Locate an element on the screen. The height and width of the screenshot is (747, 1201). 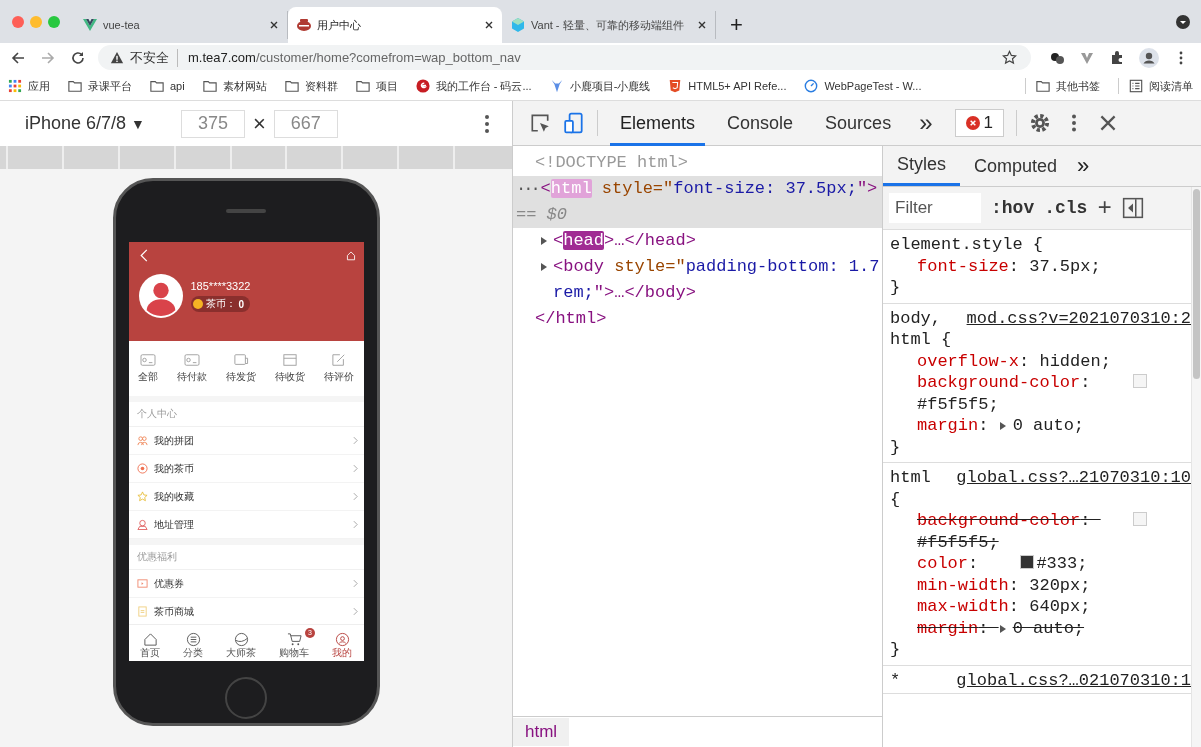
v-logo-icon is located at coordinates (90, 25).